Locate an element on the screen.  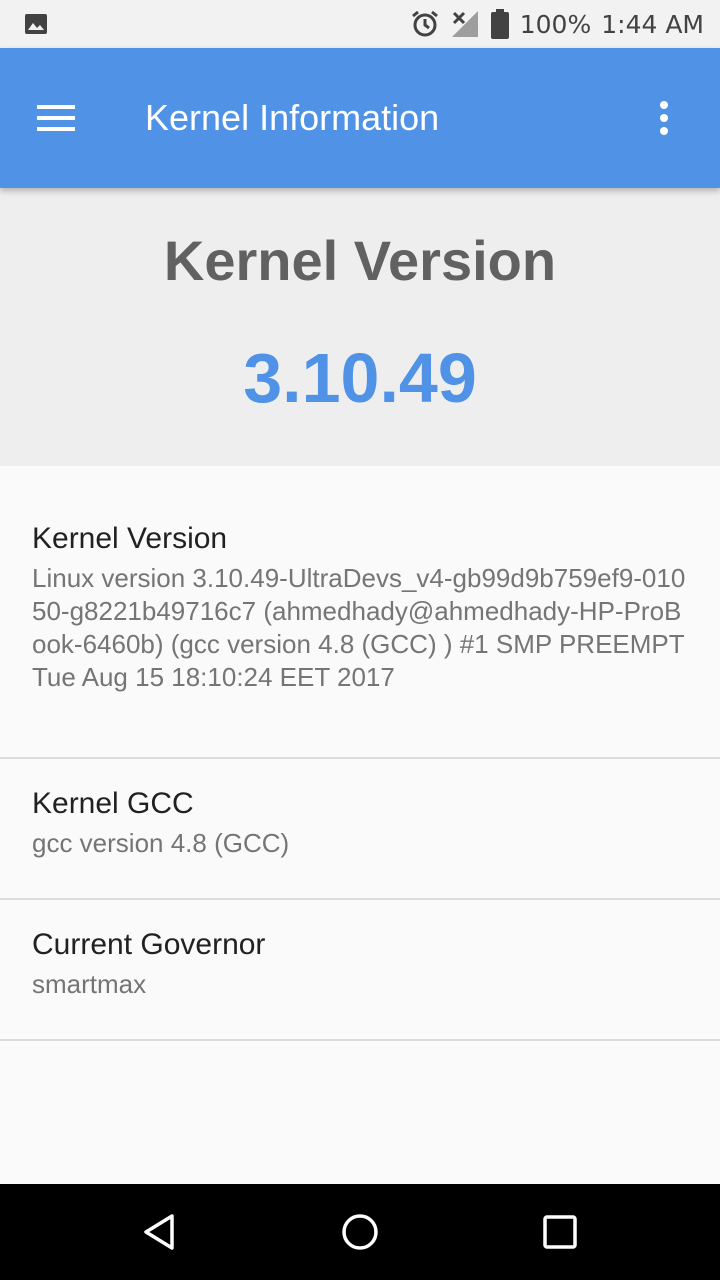
hero-version: 3.10.49 is located at coordinates (360, 378).